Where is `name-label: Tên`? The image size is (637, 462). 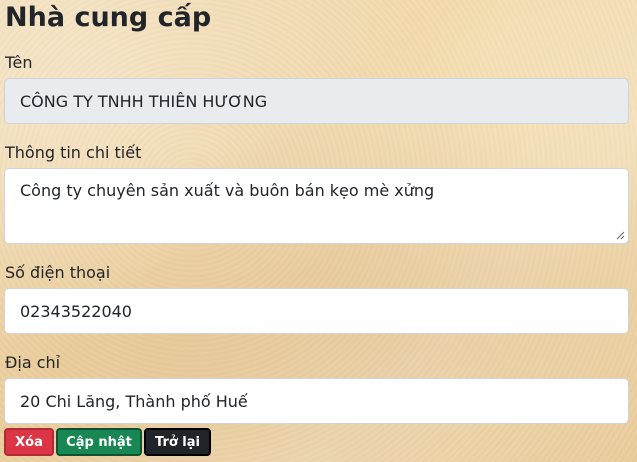 name-label: Tên is located at coordinates (19, 62).